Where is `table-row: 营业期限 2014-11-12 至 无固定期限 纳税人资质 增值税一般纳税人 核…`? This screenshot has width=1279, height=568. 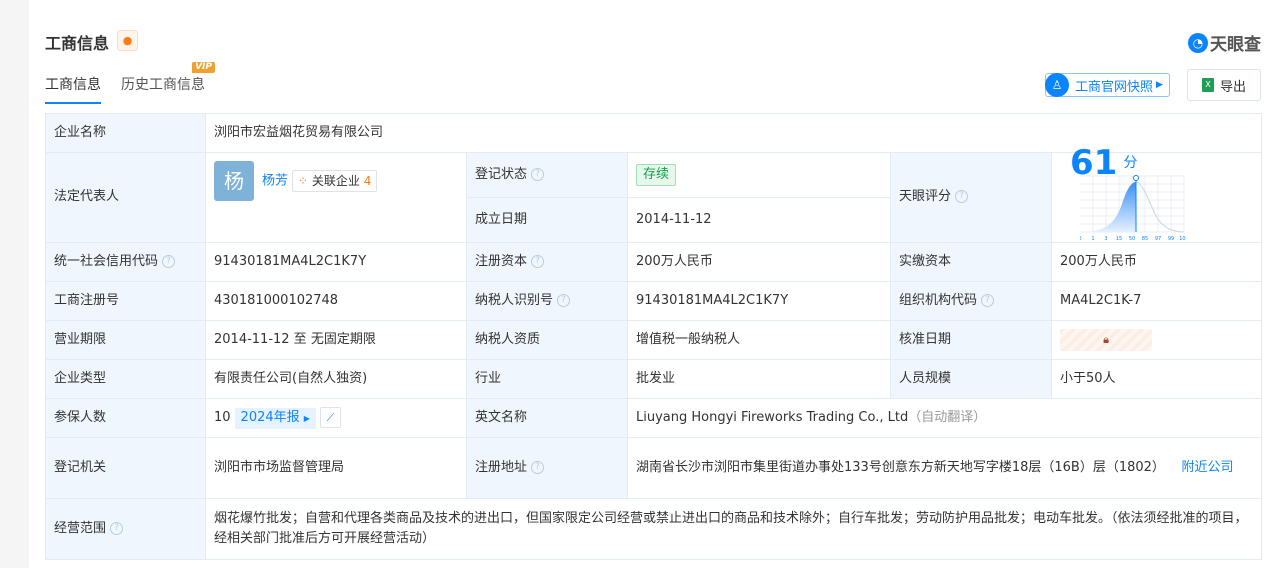 table-row: 营业期限 2014-11-12 至 无固定期限 纳税人资质 增值税一般纳税人 核… is located at coordinates (653, 339).